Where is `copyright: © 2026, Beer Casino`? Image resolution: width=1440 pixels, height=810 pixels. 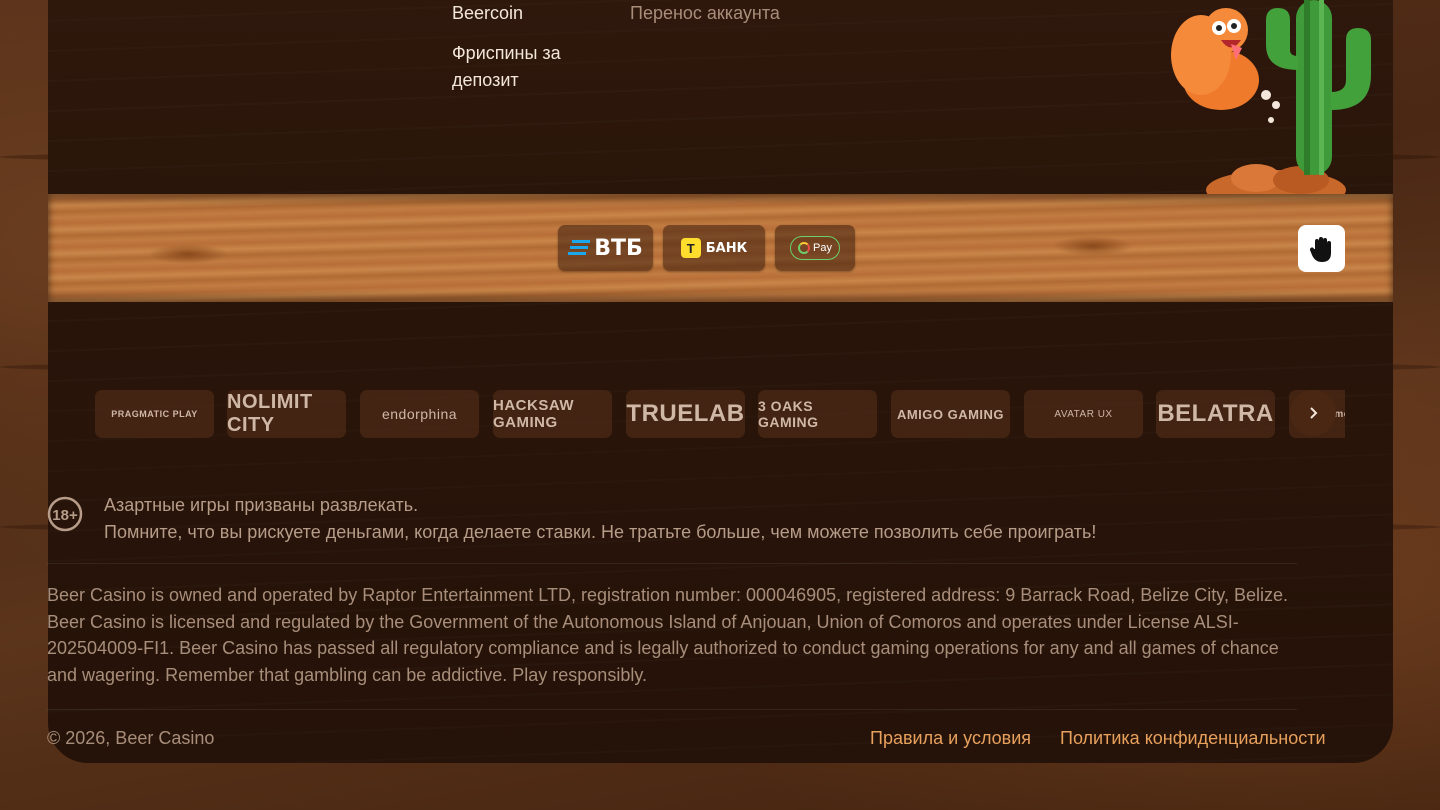
copyright: © 2026, Beer Casino is located at coordinates (131, 738).